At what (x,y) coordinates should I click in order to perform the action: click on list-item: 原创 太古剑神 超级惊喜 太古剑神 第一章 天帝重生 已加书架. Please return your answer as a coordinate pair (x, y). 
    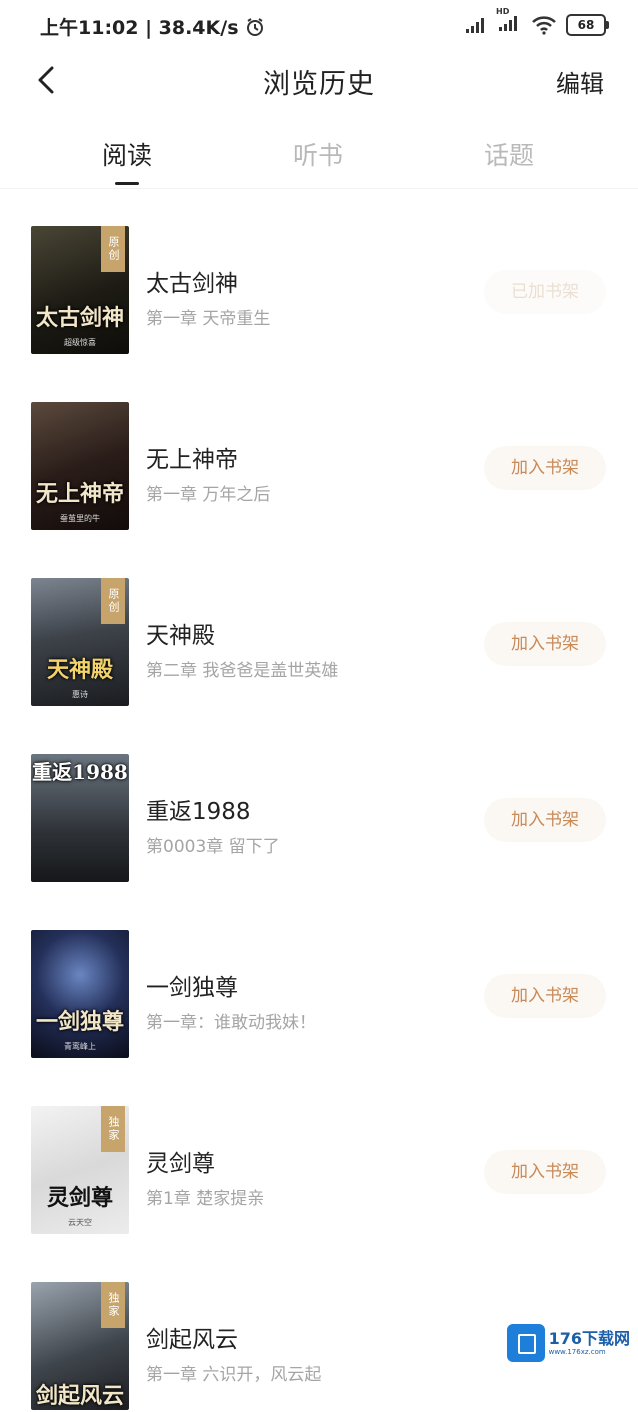
    Looking at the image, I should click on (319, 291).